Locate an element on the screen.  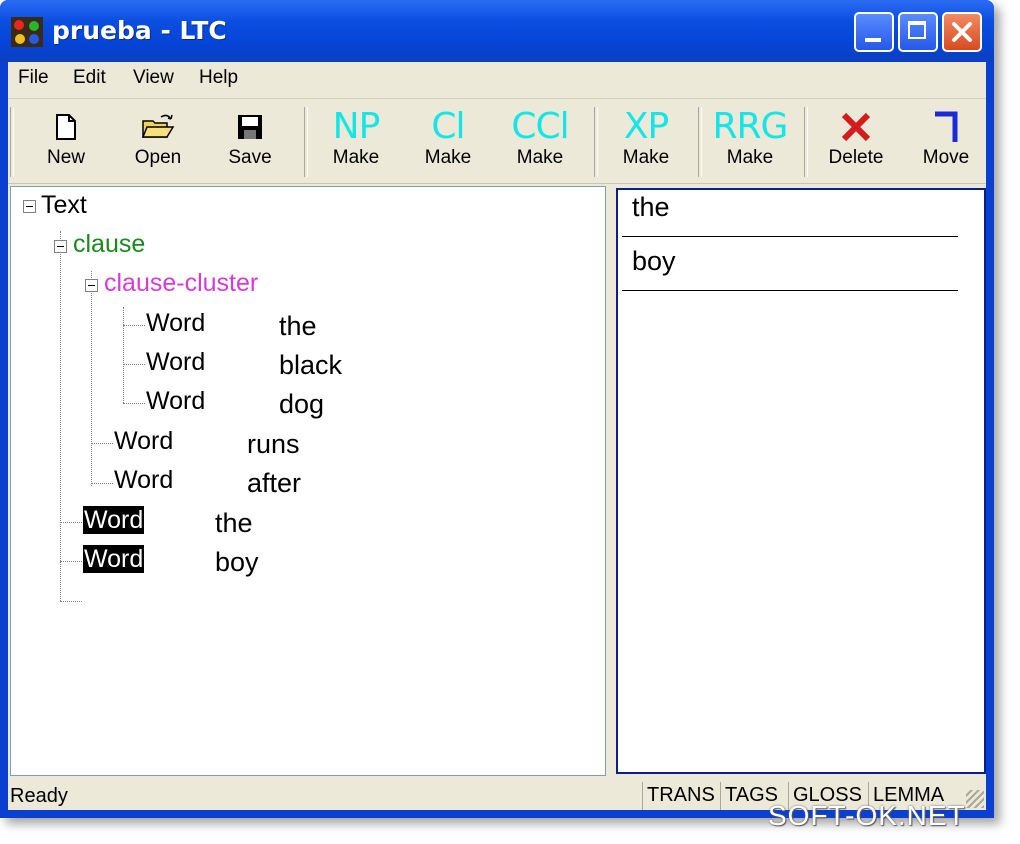
ccl-make-button: CCl Make is located at coordinates (540, 143).